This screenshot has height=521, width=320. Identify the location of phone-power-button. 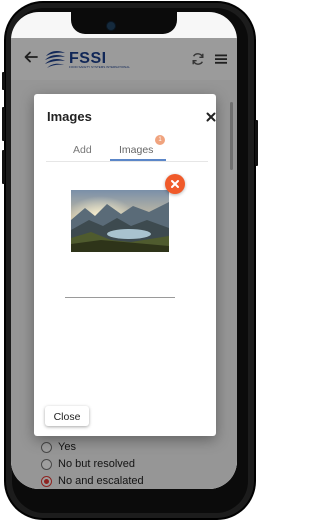
(256, 143).